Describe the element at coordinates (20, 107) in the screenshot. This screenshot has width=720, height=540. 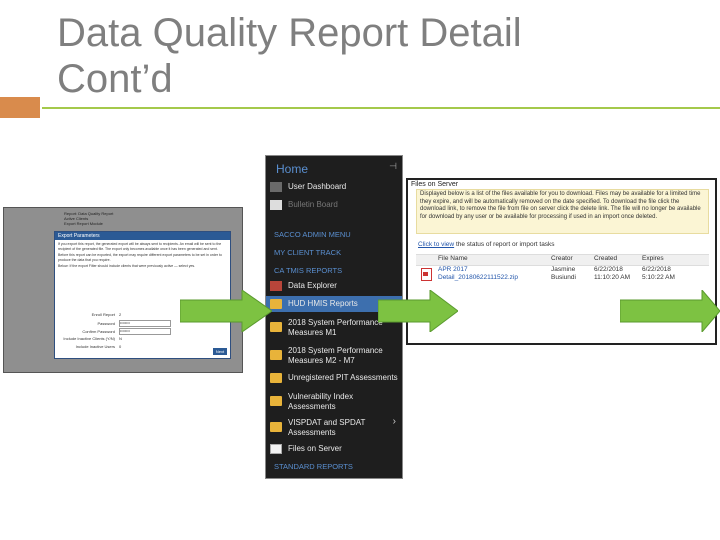
I see `accent-bar-orange` at that location.